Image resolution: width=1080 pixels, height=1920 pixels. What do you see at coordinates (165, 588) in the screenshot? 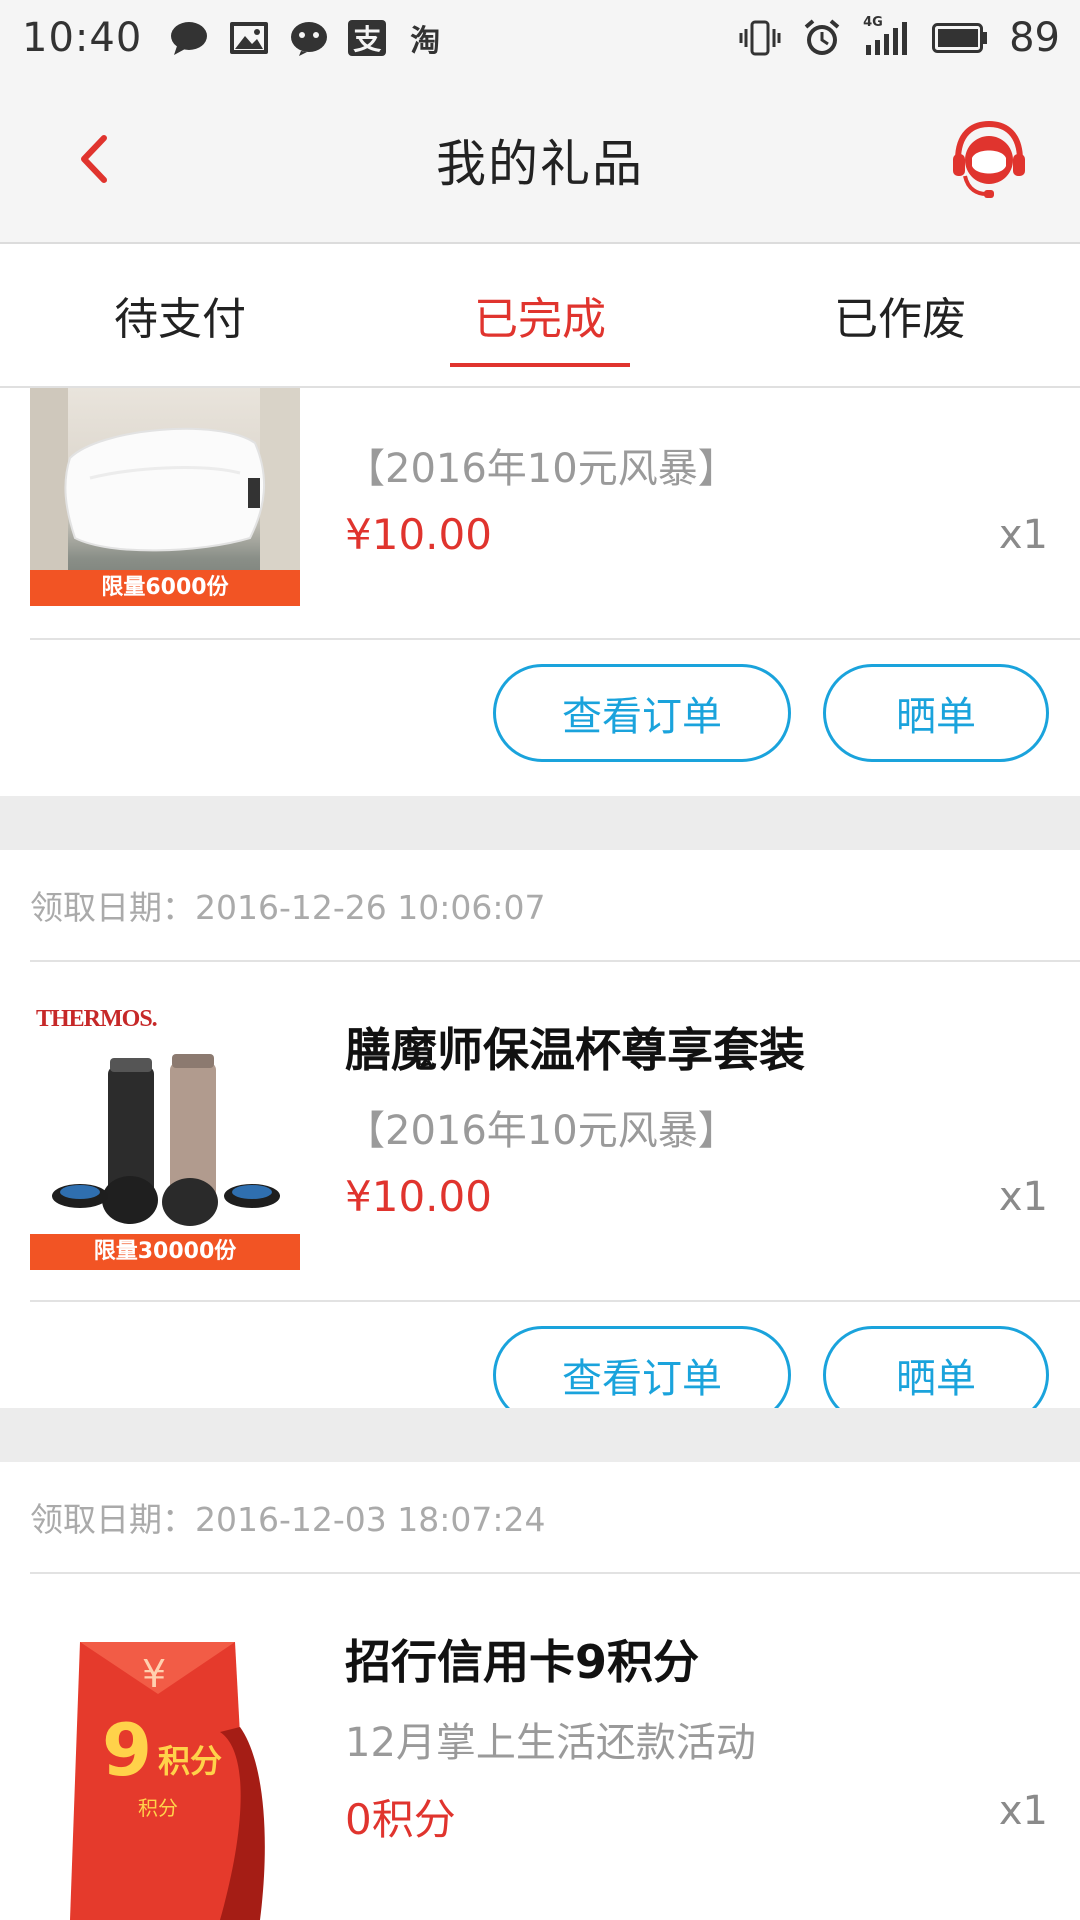
I see `limited-badge: 限量6000份` at bounding box center [165, 588].